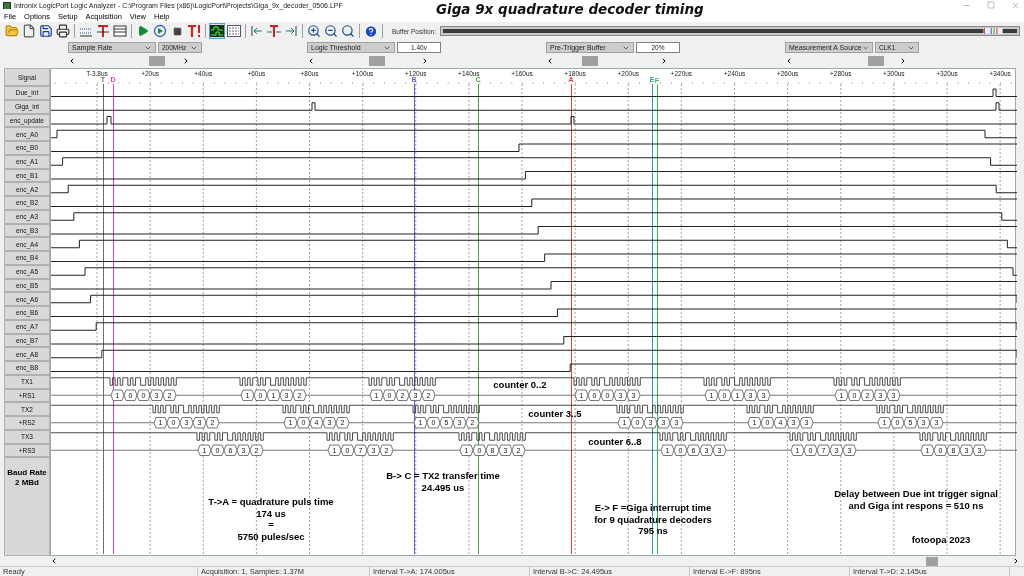 This screenshot has height=576, width=1024. What do you see at coordinates (615, 442) in the screenshot?
I see `annotation-text: counter 6..8` at bounding box center [615, 442].